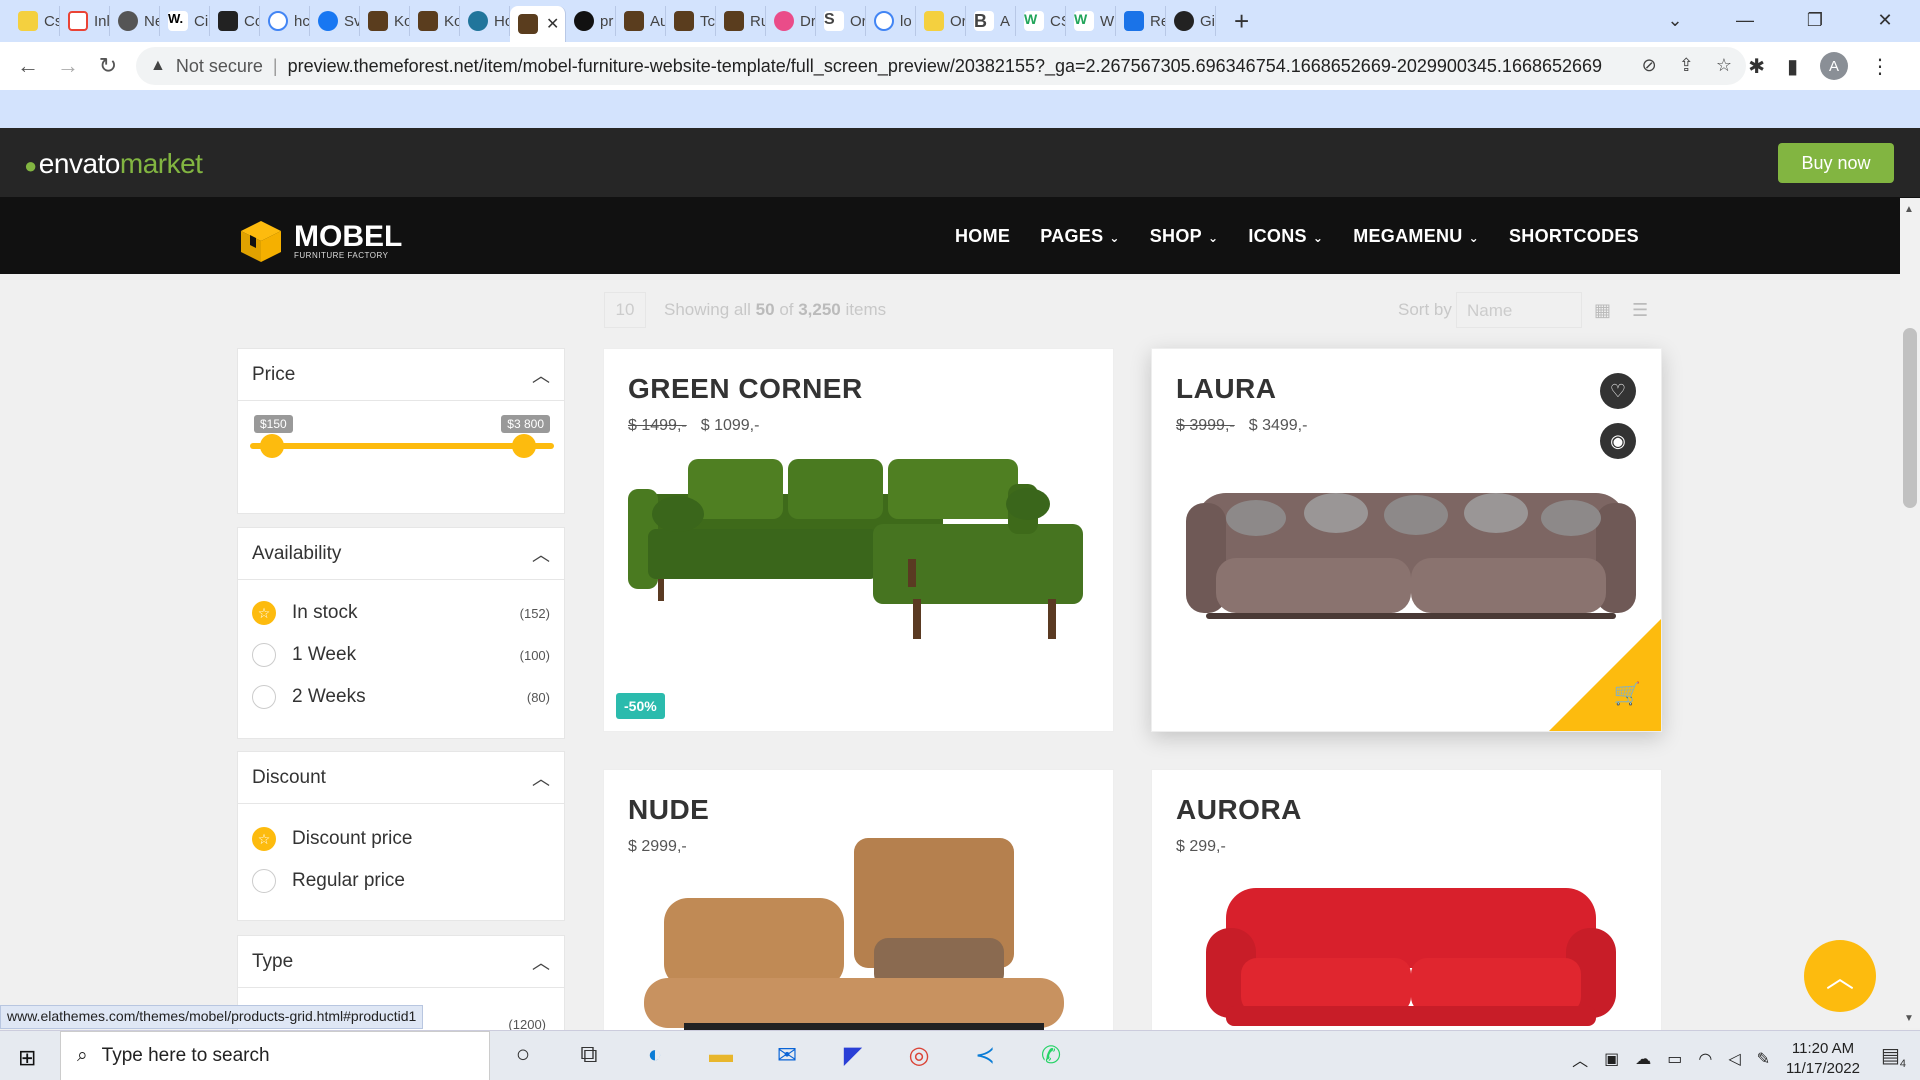 The image size is (1920, 1080). Describe the element at coordinates (591, 21) in the screenshot. I see `browser-tab: pr` at that location.